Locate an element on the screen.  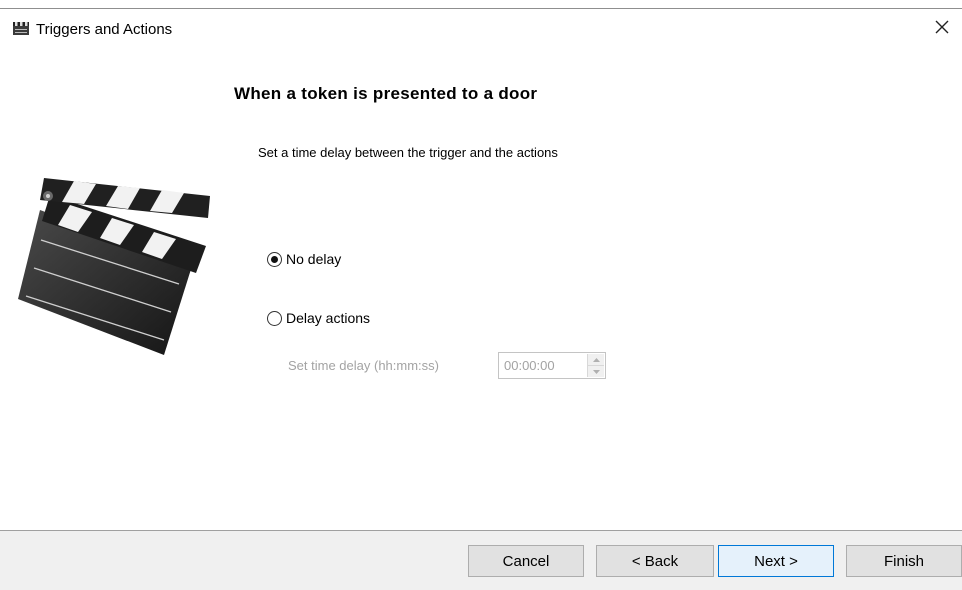
chevron-up-icon is located at coordinates (596, 359).